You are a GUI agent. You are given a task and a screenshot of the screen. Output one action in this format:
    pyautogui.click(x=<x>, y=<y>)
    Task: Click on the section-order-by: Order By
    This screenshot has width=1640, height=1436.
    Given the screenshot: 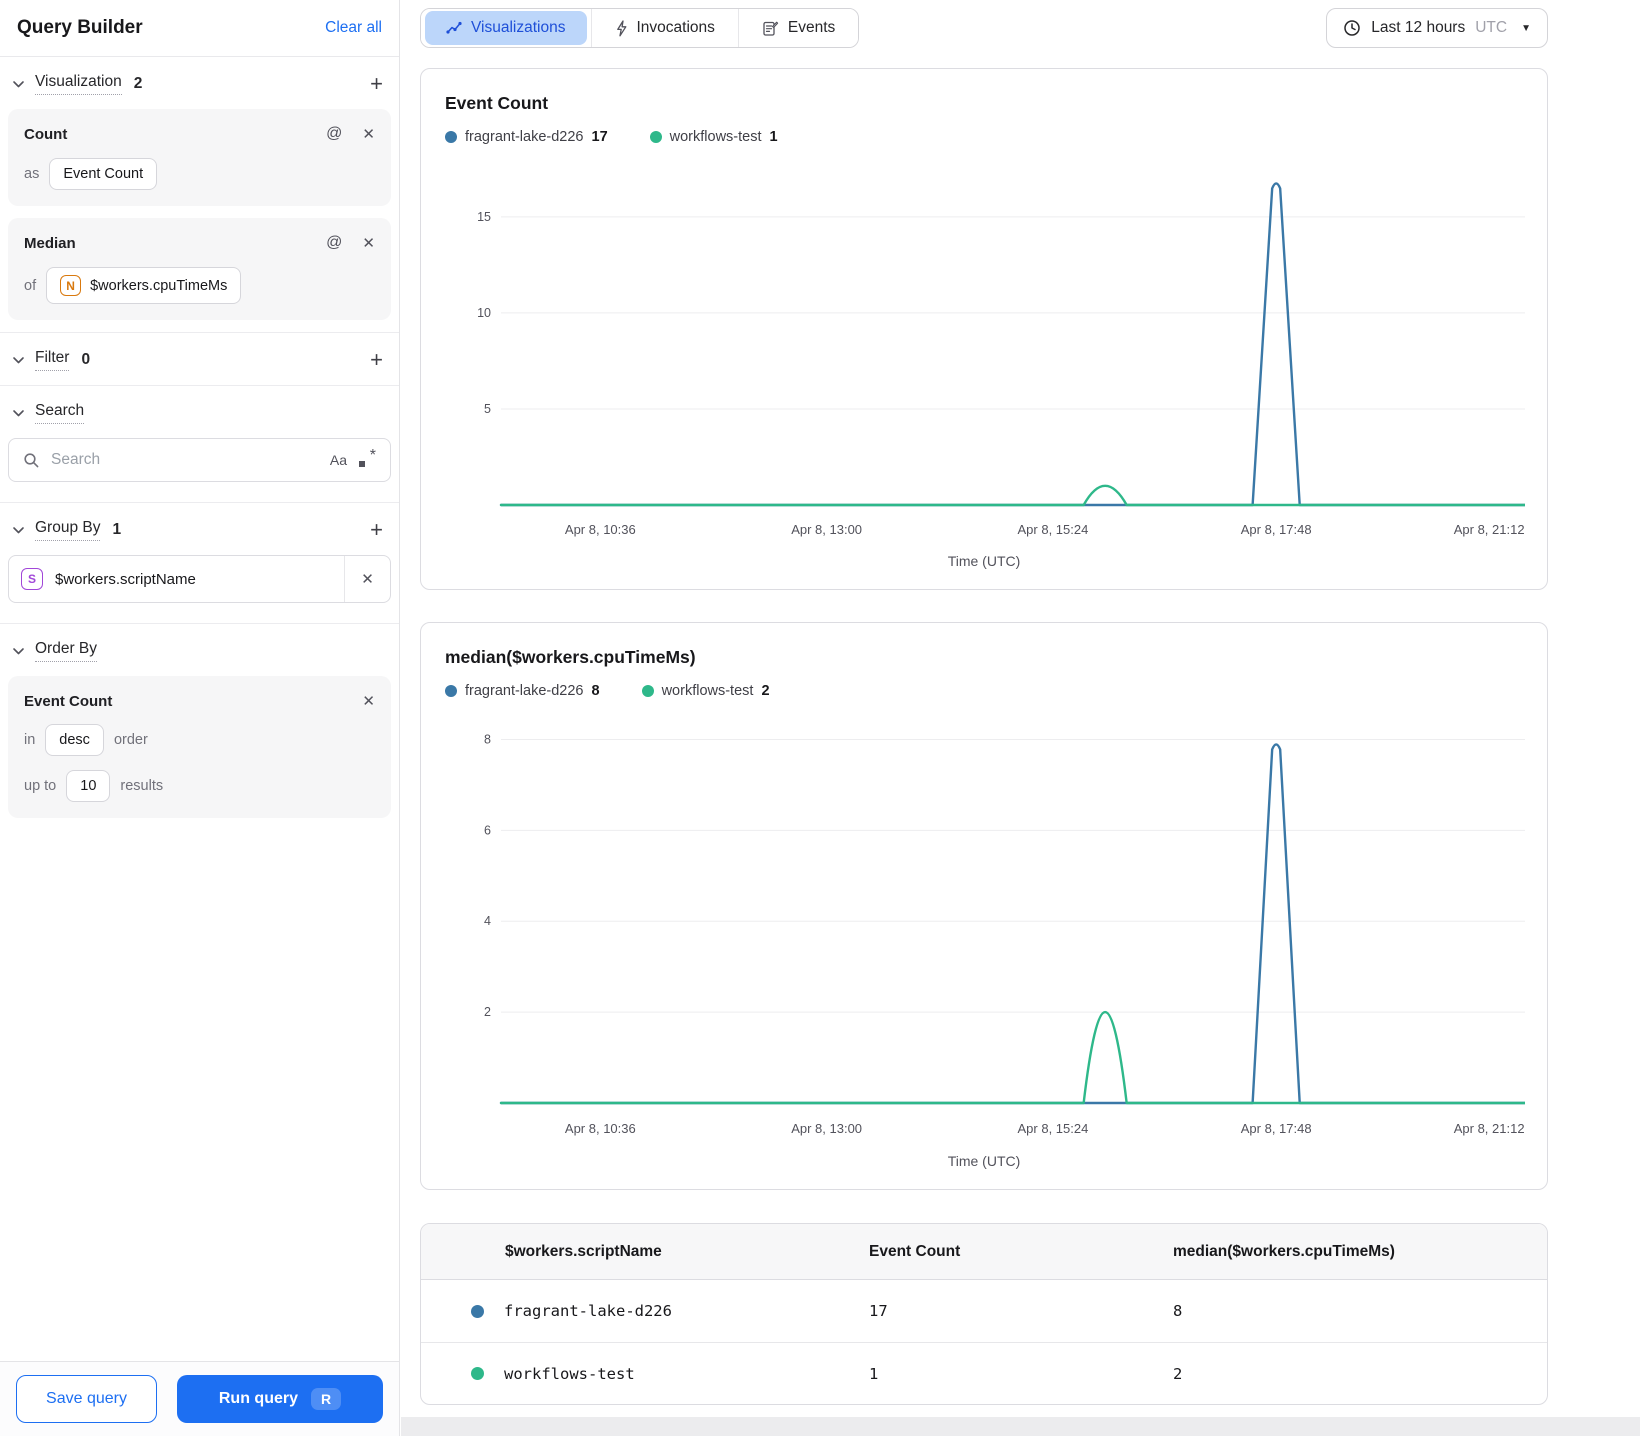 What is the action you would take?
    pyautogui.click(x=199, y=650)
    